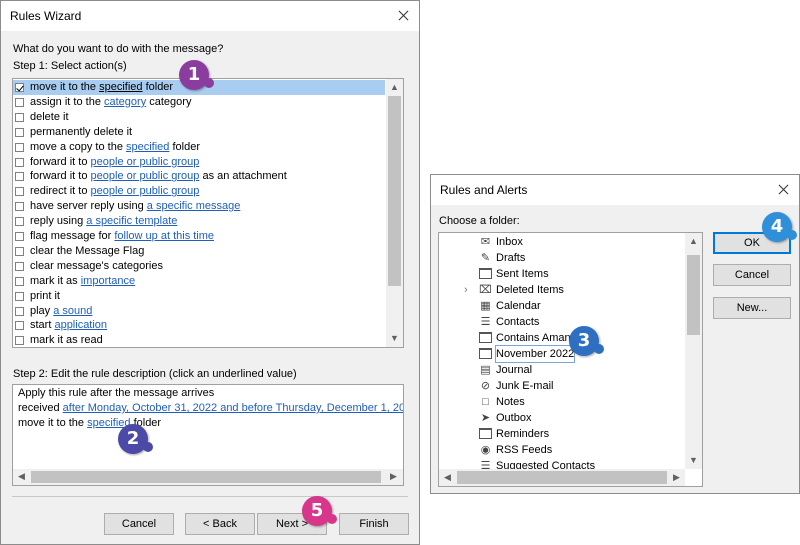 The height and width of the screenshot is (545, 800). Describe the element at coordinates (562, 370) in the screenshot. I see `folder-item: ▤ Journal` at that location.